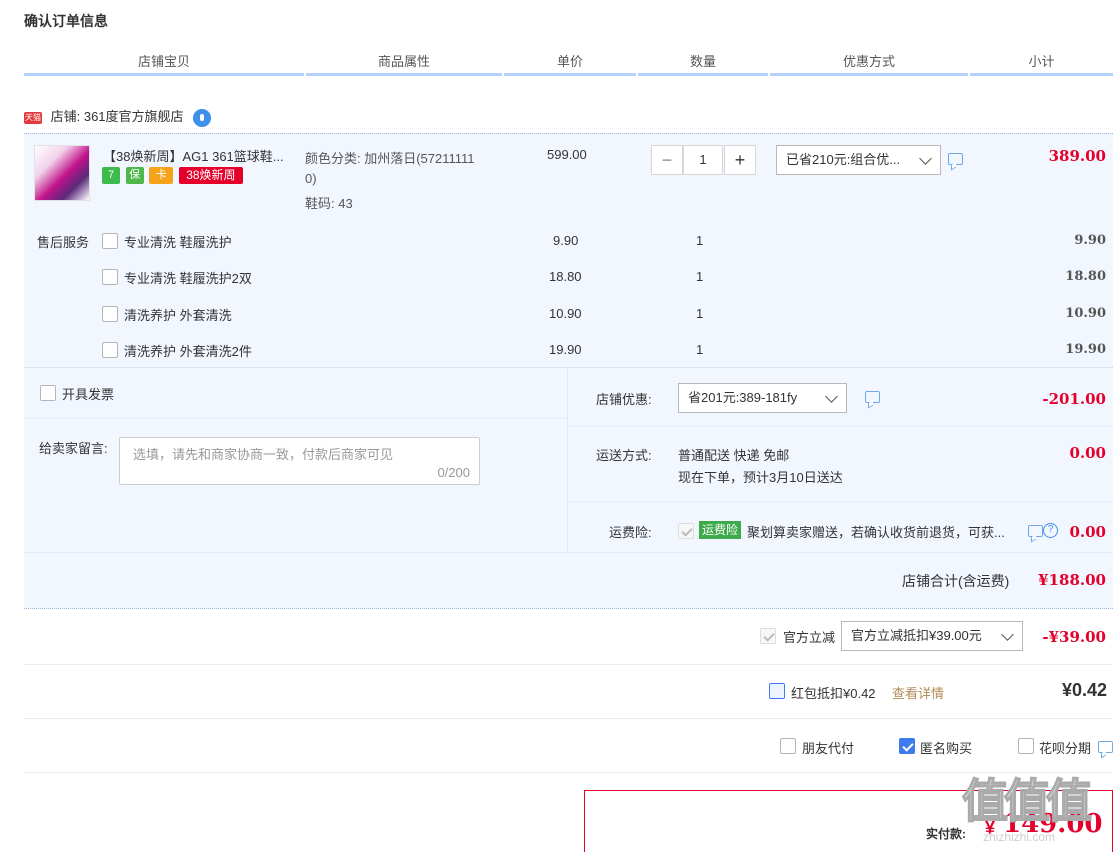  What do you see at coordinates (1027, 801) in the screenshot?
I see `watermark-logo: 值值值` at bounding box center [1027, 801].